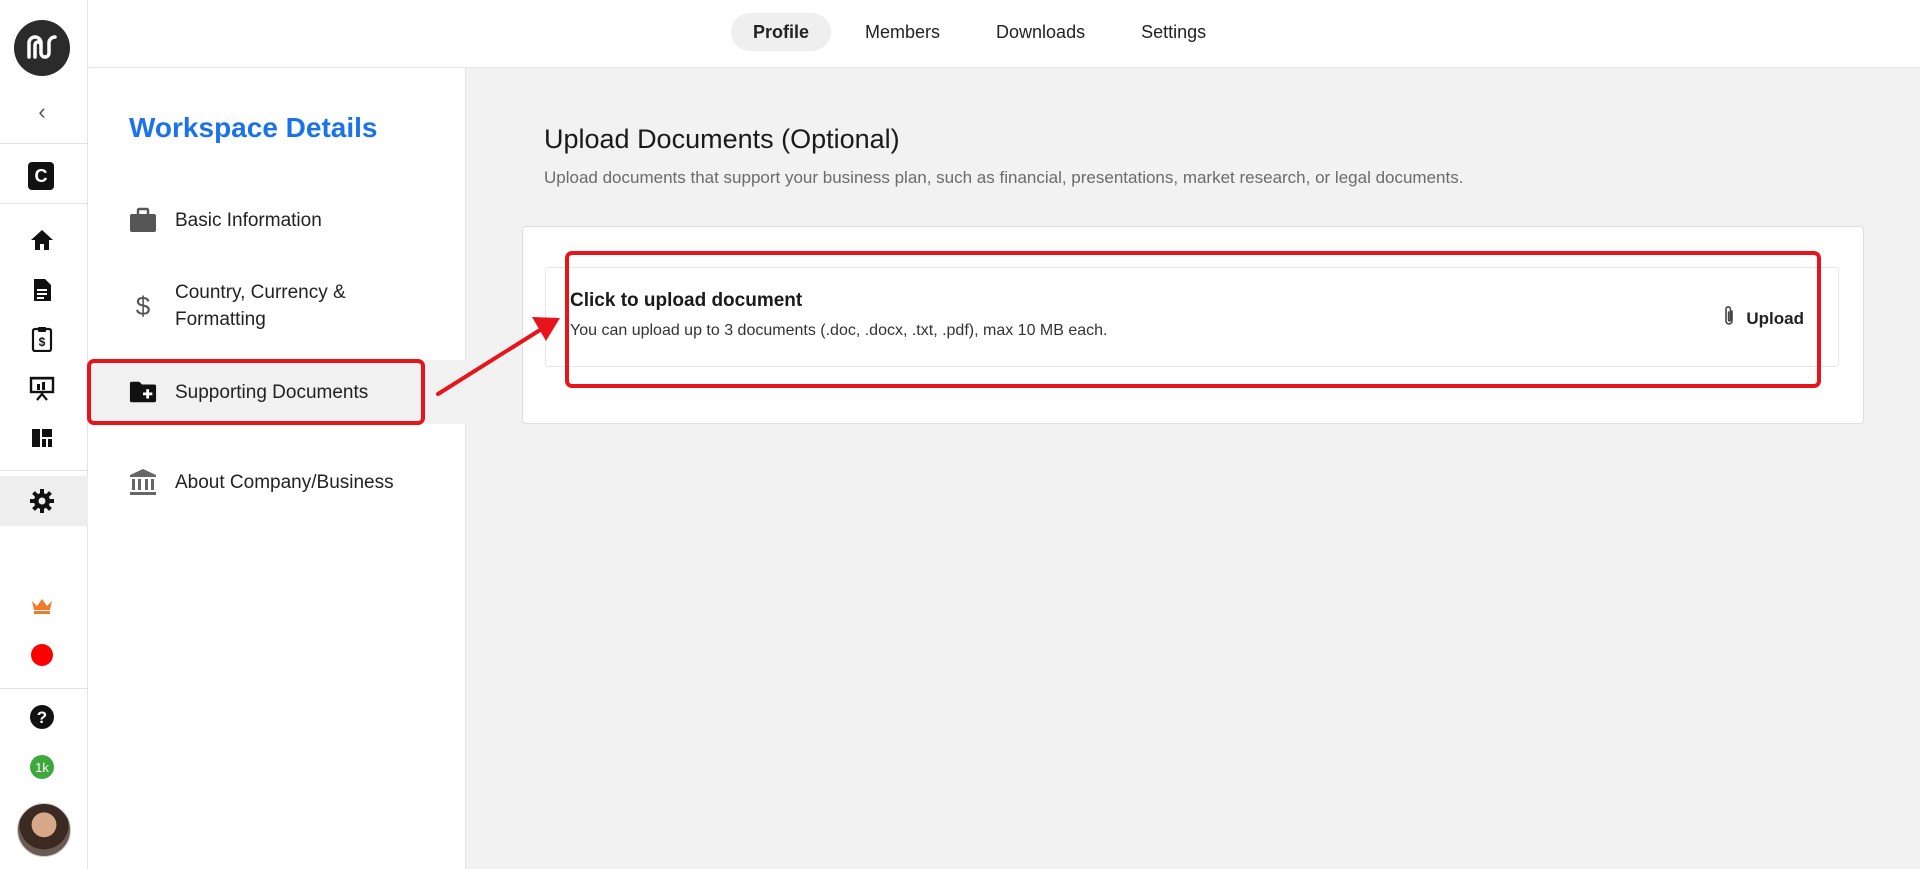  I want to click on top-tabs: Profile Members Downloads Settings, so click(979, 32).